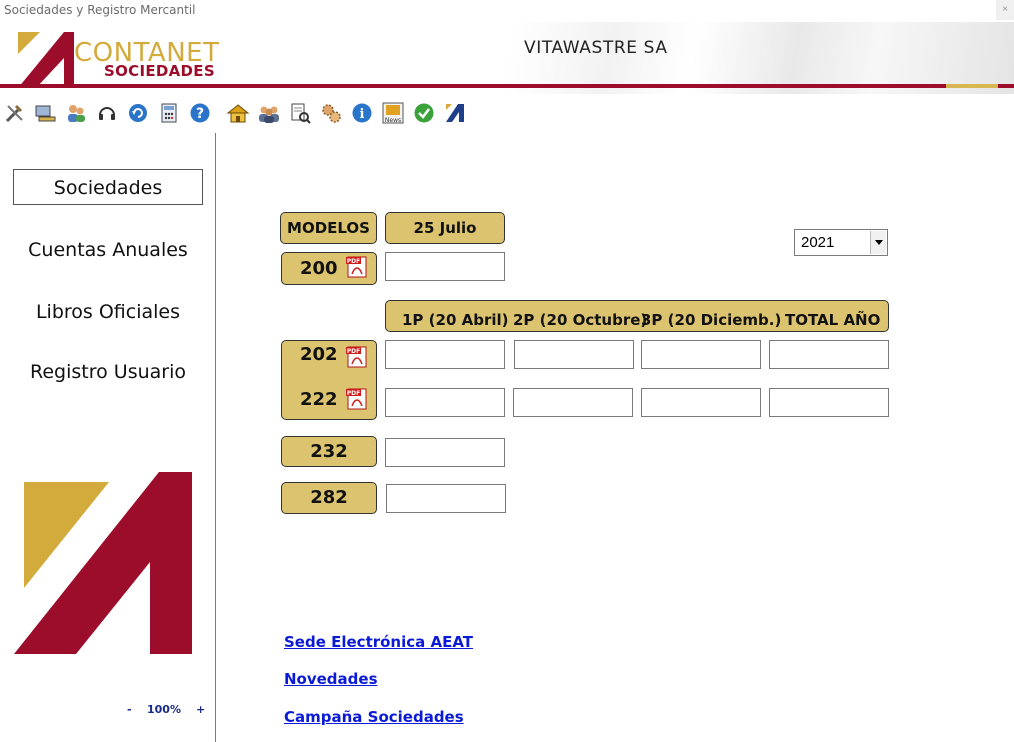  Describe the element at coordinates (300, 113) in the screenshot. I see `document-search-icon` at that location.